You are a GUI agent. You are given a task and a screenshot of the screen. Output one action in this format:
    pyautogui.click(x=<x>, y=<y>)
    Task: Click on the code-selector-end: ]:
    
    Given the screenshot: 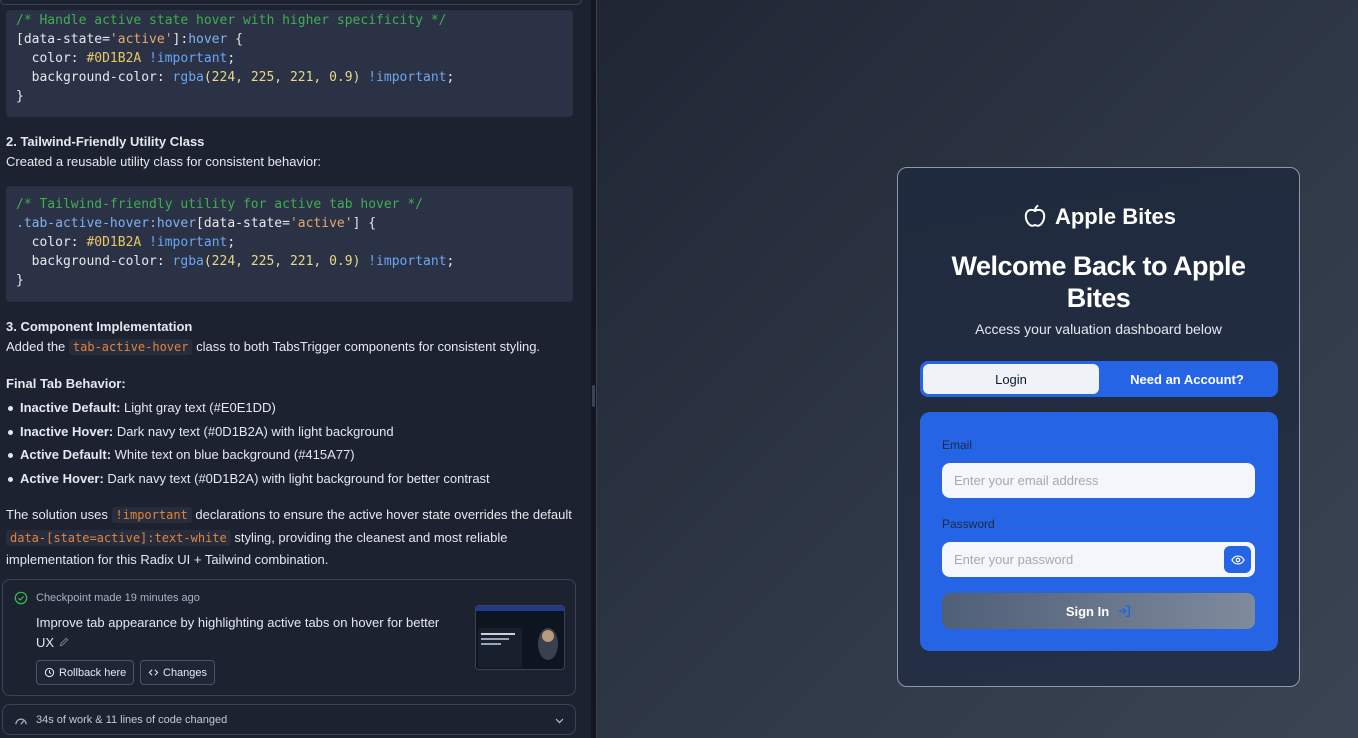 What is the action you would take?
    pyautogui.click(x=180, y=39)
    